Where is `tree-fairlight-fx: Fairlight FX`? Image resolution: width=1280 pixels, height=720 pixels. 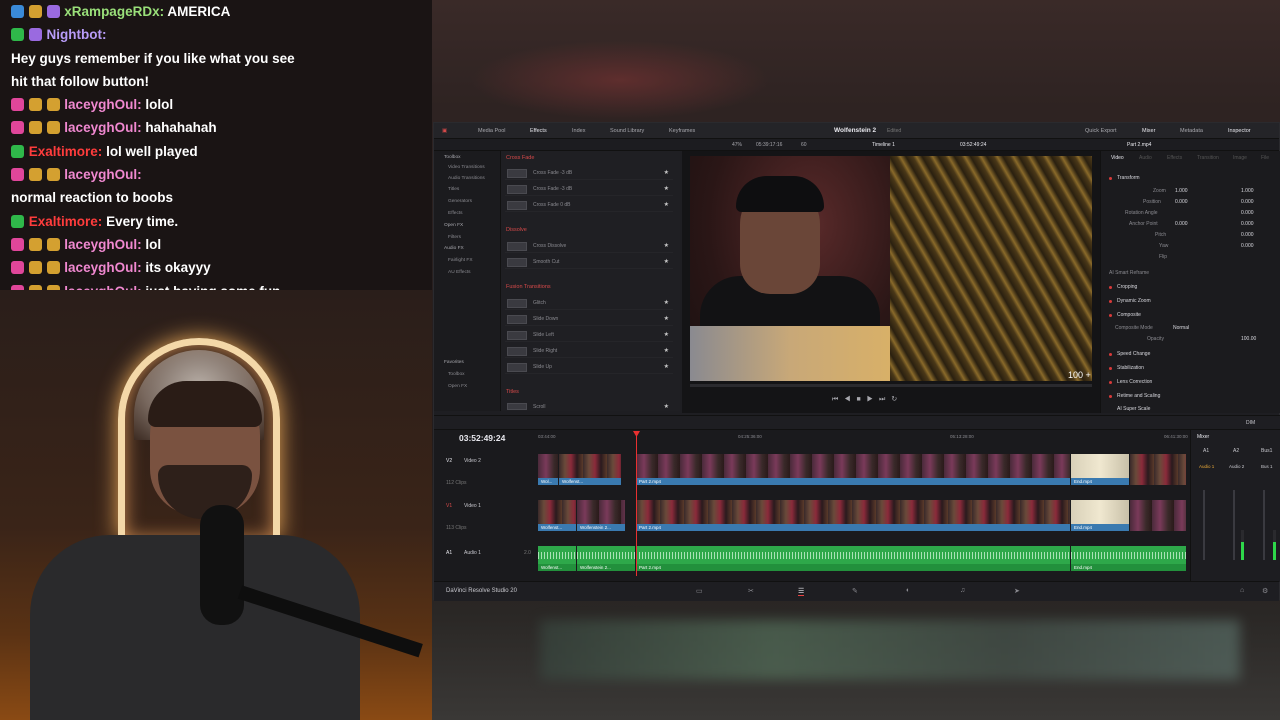 tree-fairlight-fx: Fairlight FX is located at coordinates (460, 260).